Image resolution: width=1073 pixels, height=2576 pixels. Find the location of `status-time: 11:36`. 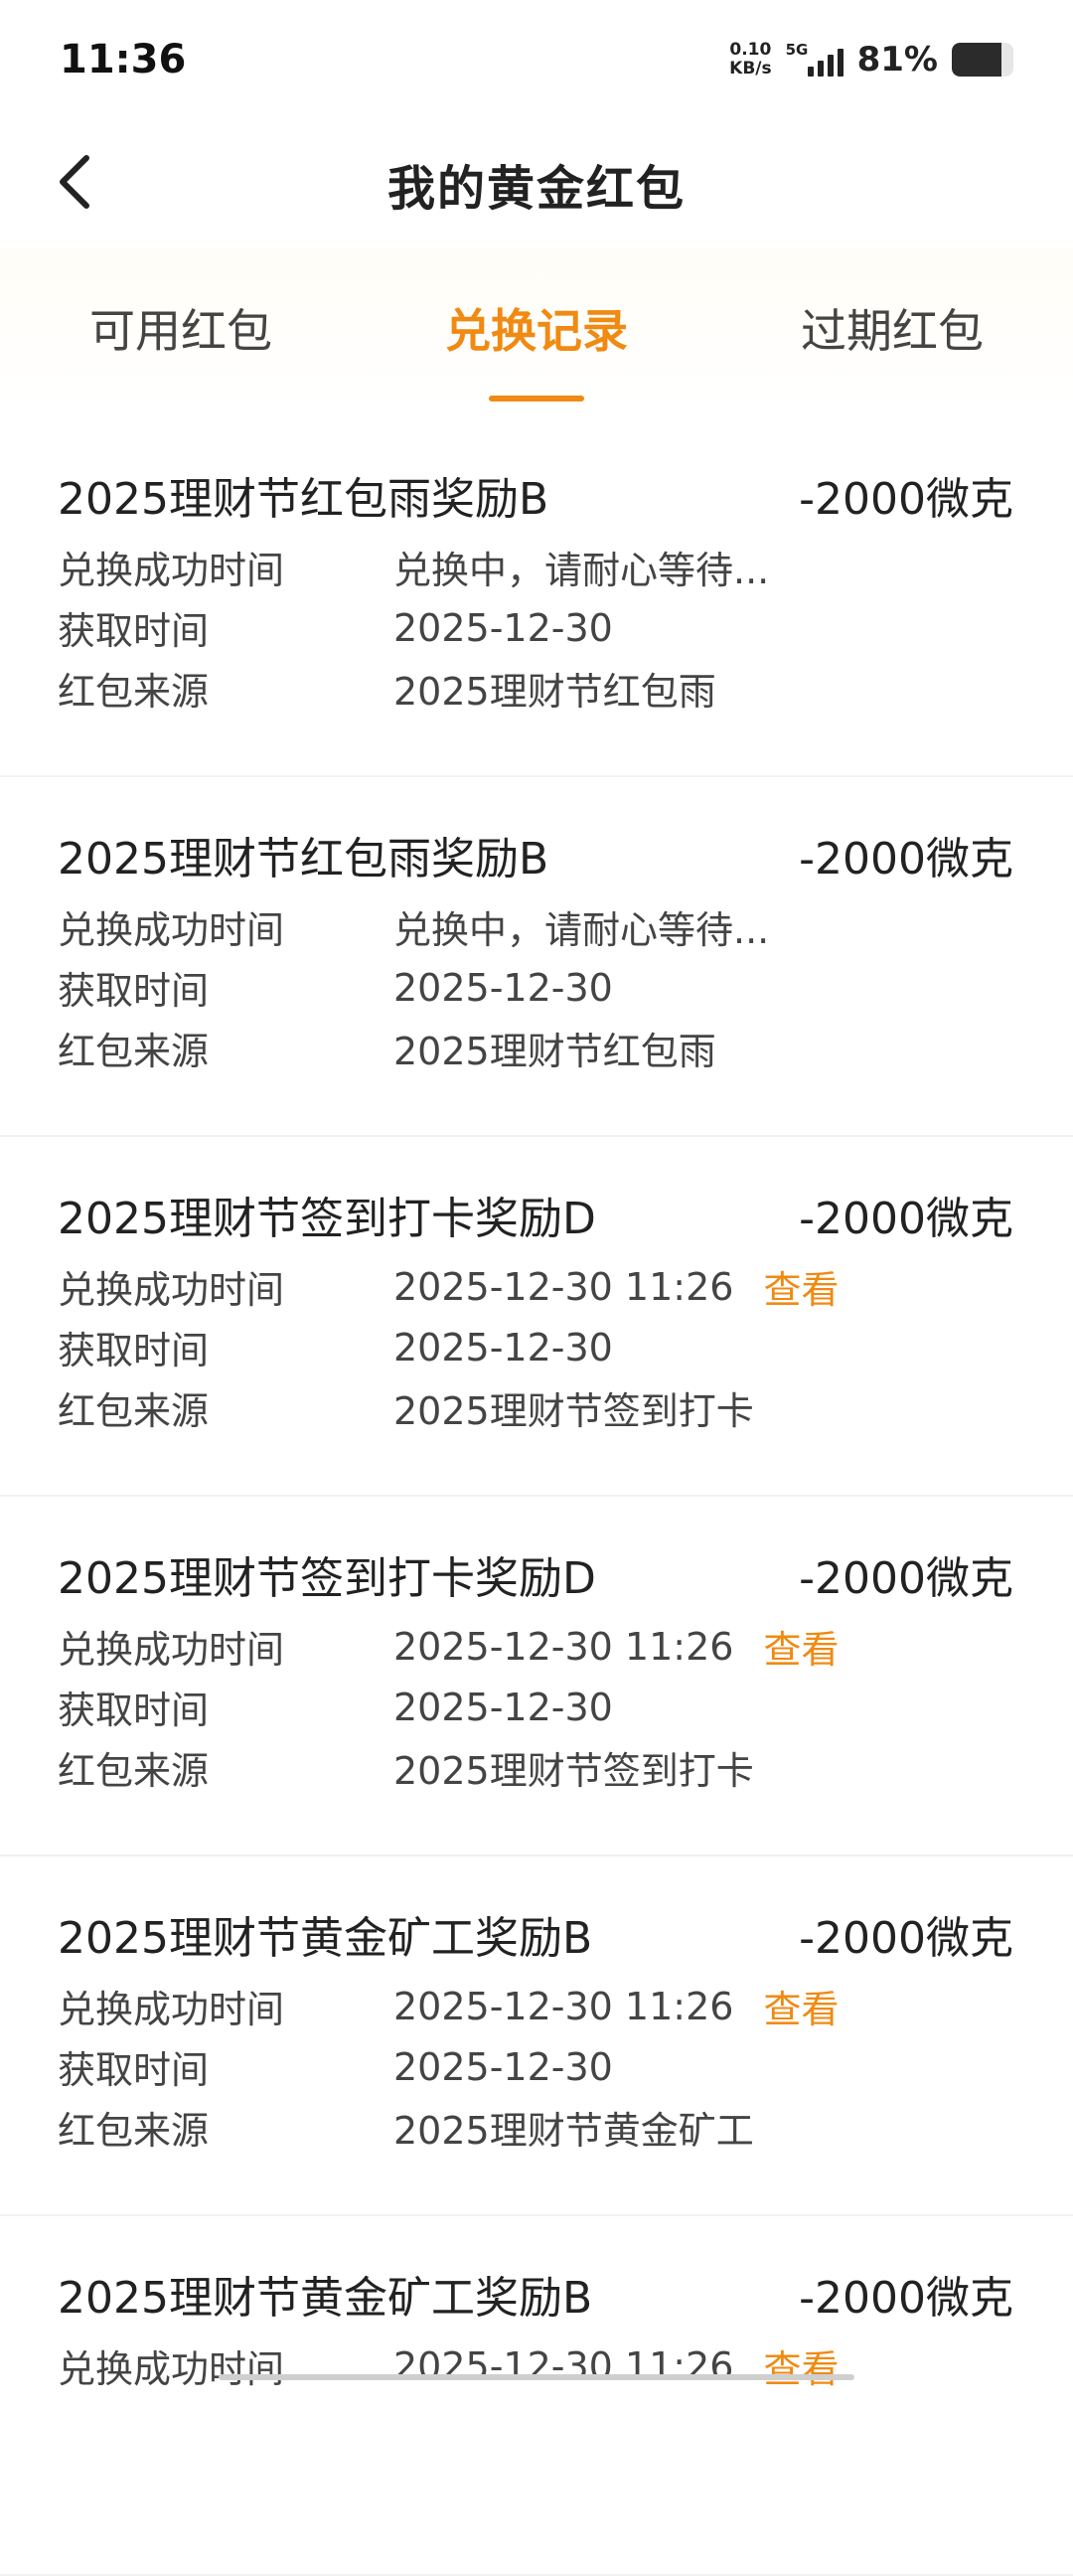

status-time: 11:36 is located at coordinates (123, 59).